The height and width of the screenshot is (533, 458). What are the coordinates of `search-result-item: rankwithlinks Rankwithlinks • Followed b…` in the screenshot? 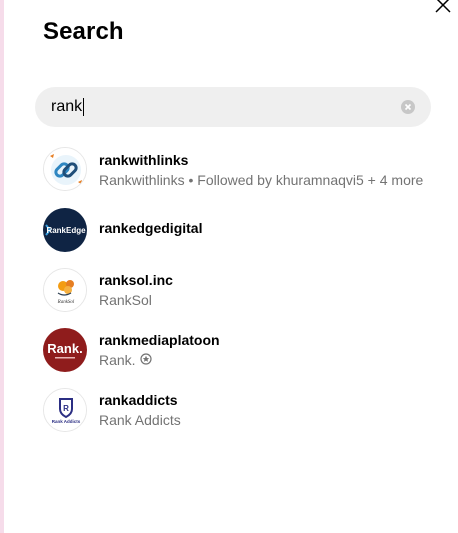 It's located at (231, 172).